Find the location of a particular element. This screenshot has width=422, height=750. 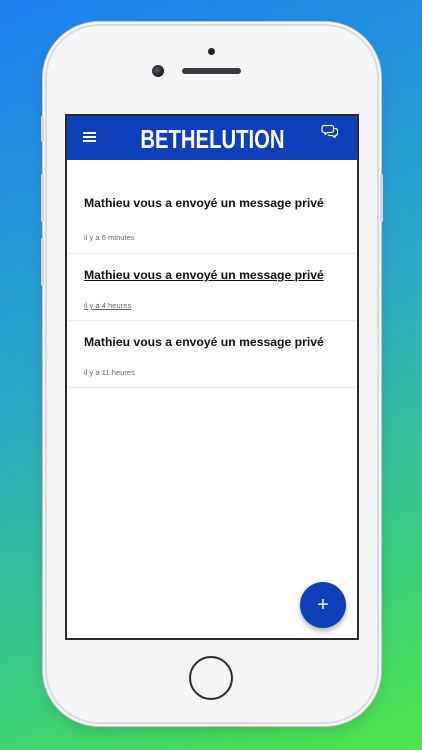

chat-bubbles-icon is located at coordinates (330, 131).